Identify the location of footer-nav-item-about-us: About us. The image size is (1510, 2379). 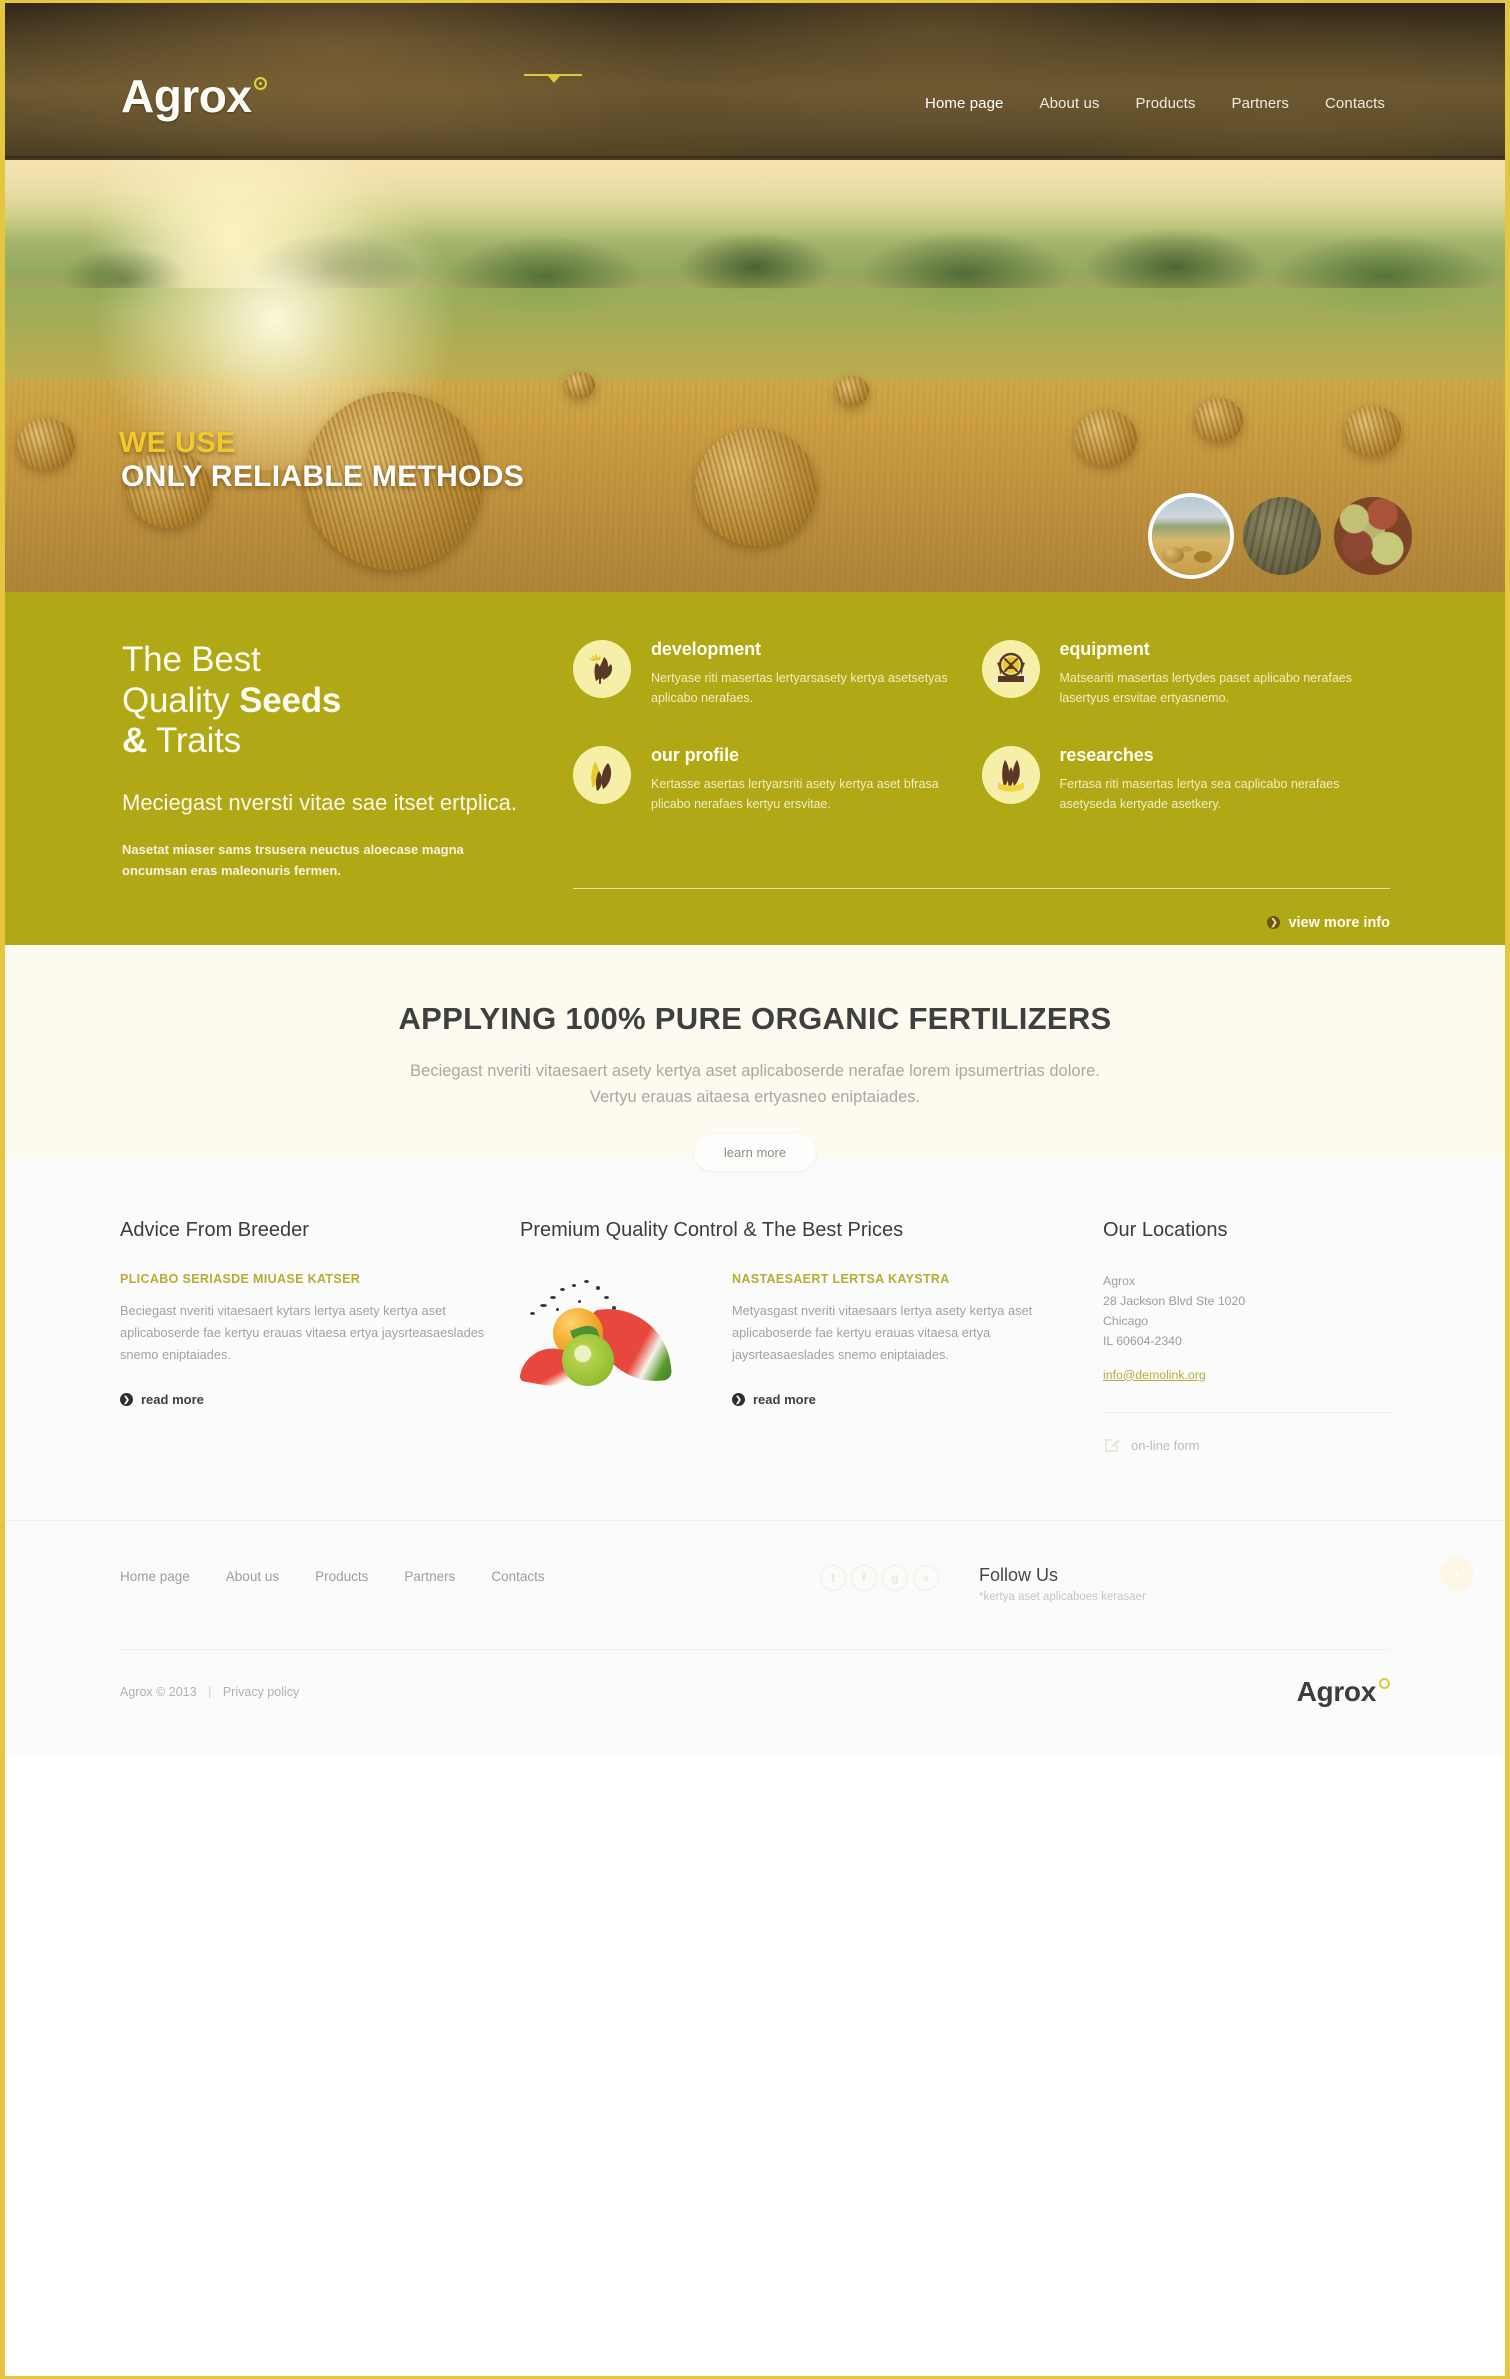
(252, 1576).